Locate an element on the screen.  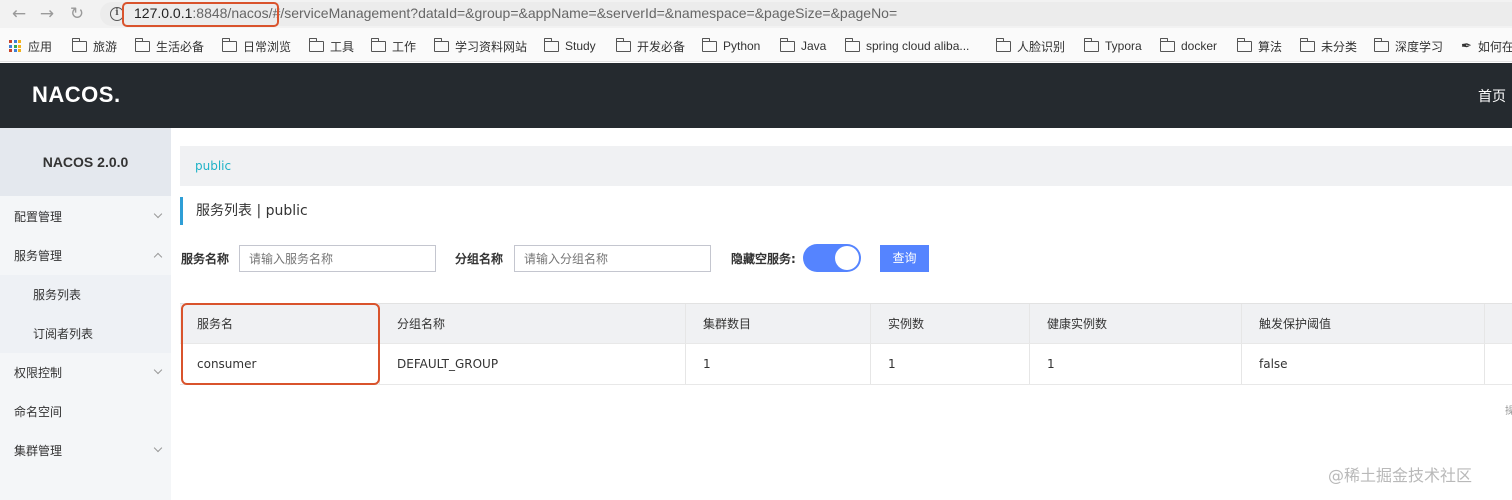
forward-arrow-icon: → is located at coordinates (47, 14).